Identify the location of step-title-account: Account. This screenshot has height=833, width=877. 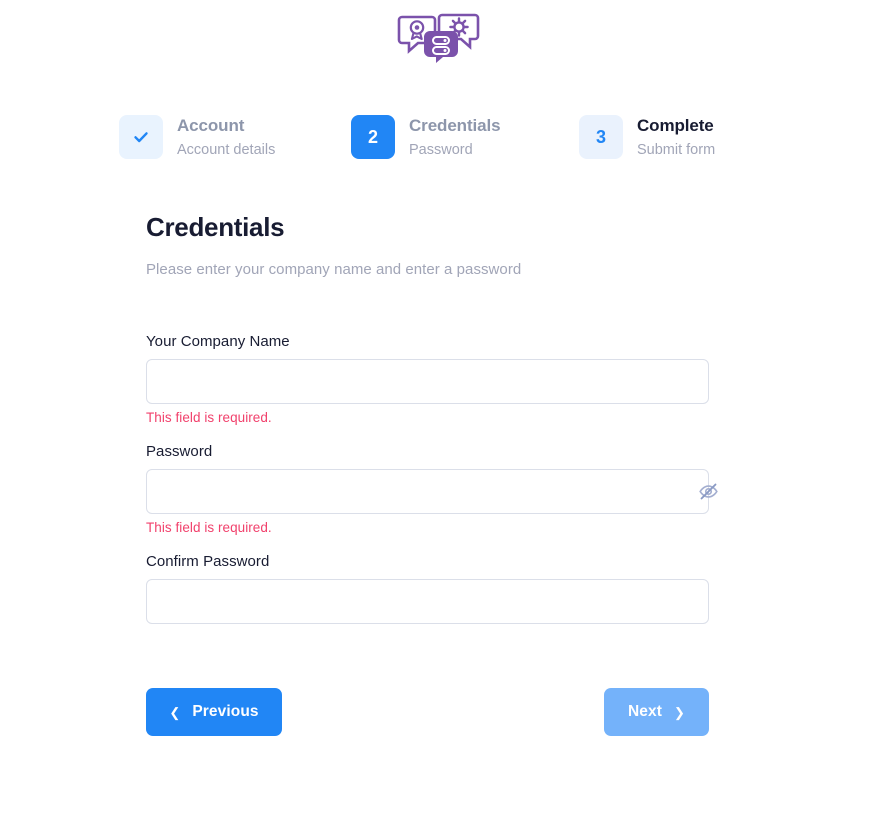
(211, 126).